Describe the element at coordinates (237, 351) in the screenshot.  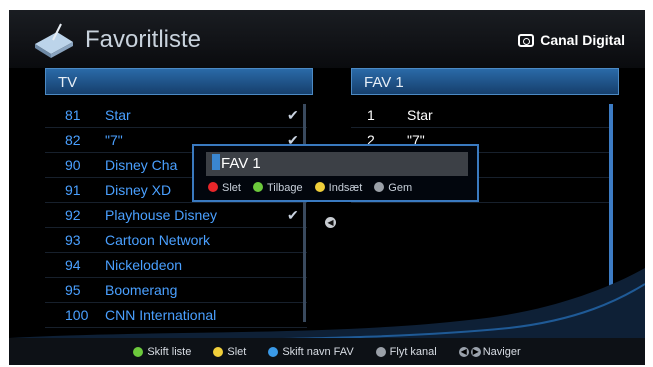
I see `footer-hint-label: Slet` at that location.